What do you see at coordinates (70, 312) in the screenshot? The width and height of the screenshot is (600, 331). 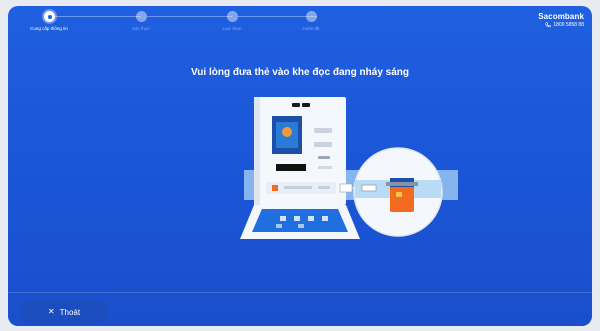 I see `exit-label: Thoát` at bounding box center [70, 312].